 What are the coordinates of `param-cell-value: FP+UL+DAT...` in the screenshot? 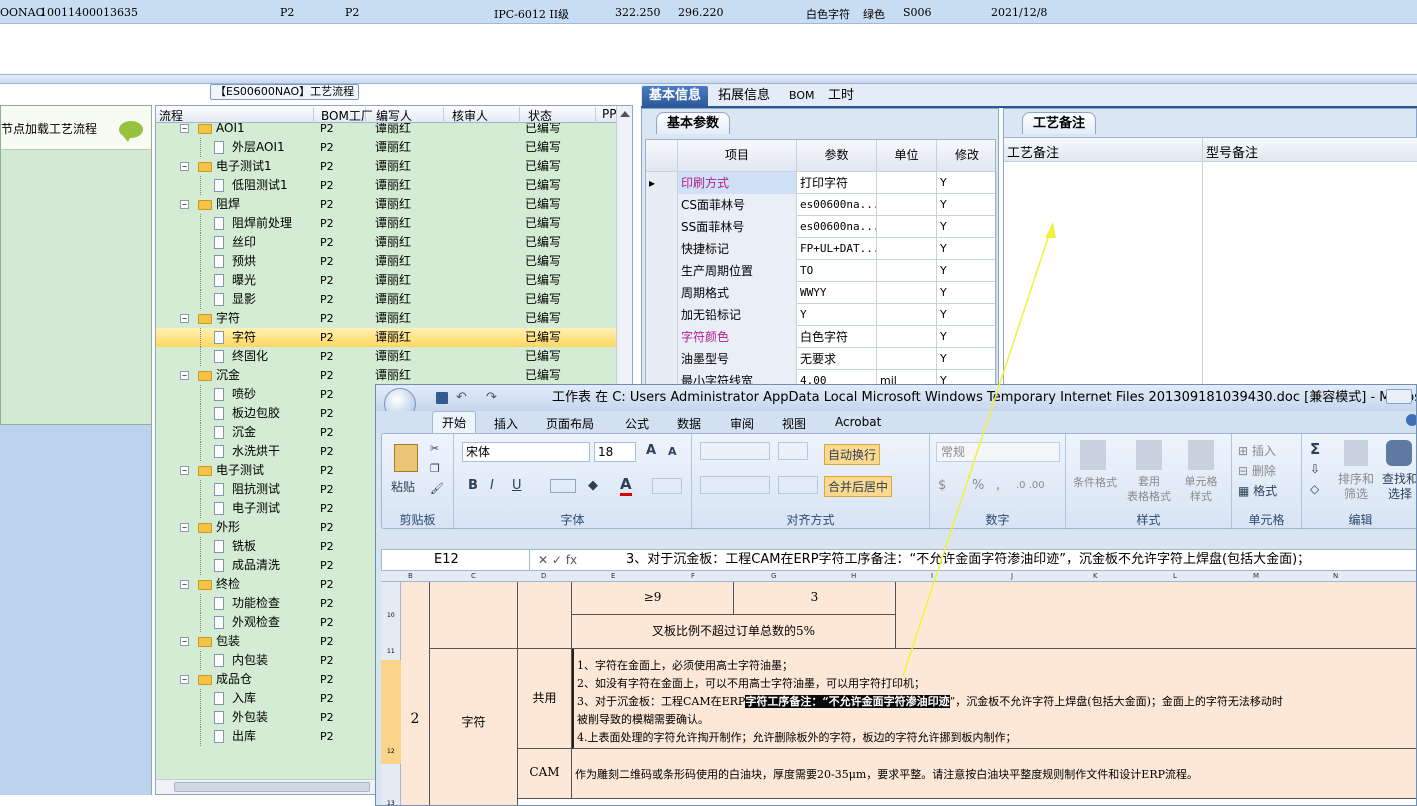 It's located at (837, 249).